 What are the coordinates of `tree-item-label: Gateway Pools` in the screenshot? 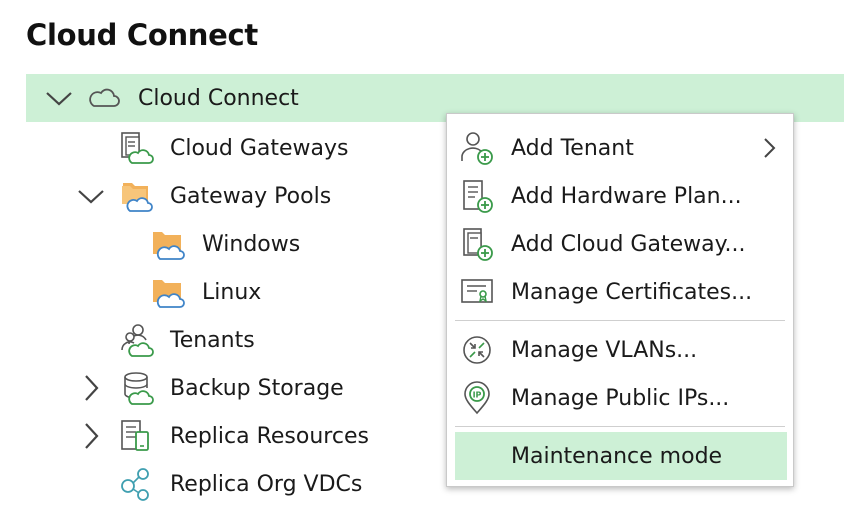 It's located at (251, 196).